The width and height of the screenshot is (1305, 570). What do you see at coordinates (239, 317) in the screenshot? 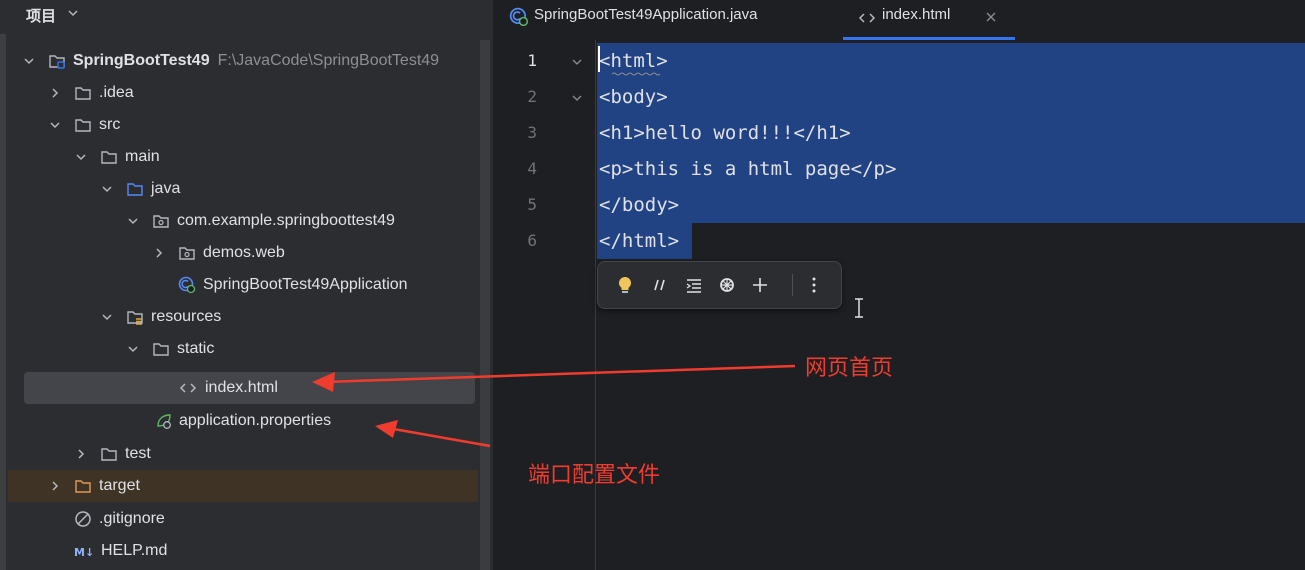
I see `tree-item-resources: resources` at bounding box center [239, 317].